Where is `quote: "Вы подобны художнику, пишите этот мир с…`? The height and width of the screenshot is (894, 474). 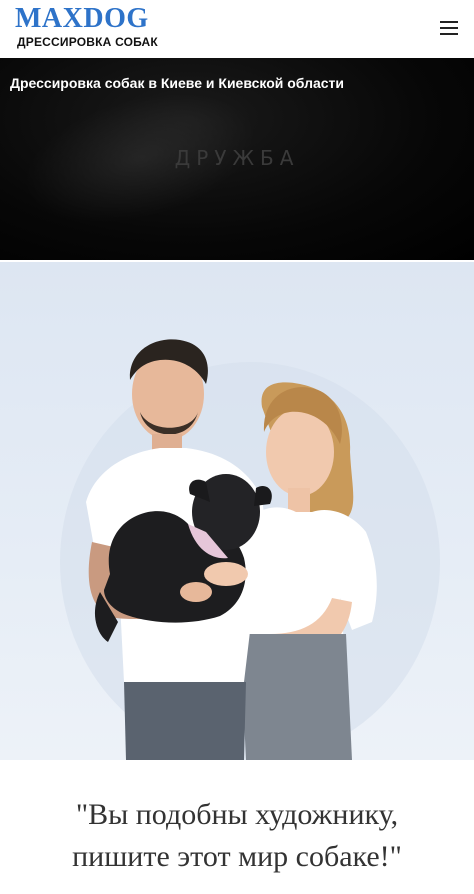 quote: "Вы подобны художнику, пишите этот мир с… is located at coordinates (237, 836).